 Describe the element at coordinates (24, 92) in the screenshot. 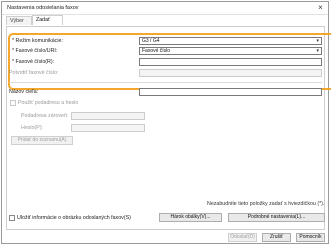

I see `dest-name-label: Názov cieľa:` at that location.